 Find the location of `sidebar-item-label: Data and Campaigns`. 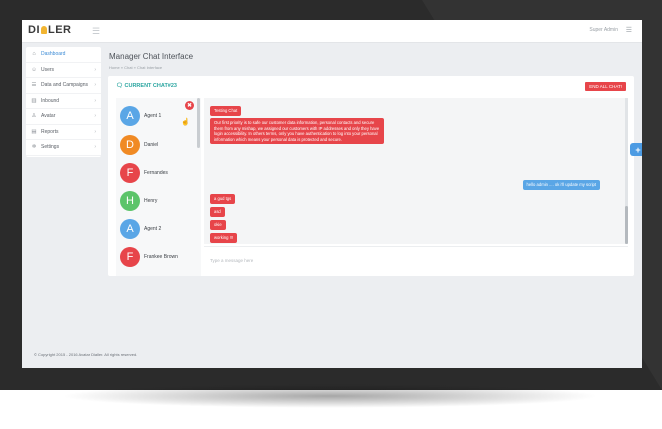

sidebar-item-label: Data and Campaigns is located at coordinates (64, 85).